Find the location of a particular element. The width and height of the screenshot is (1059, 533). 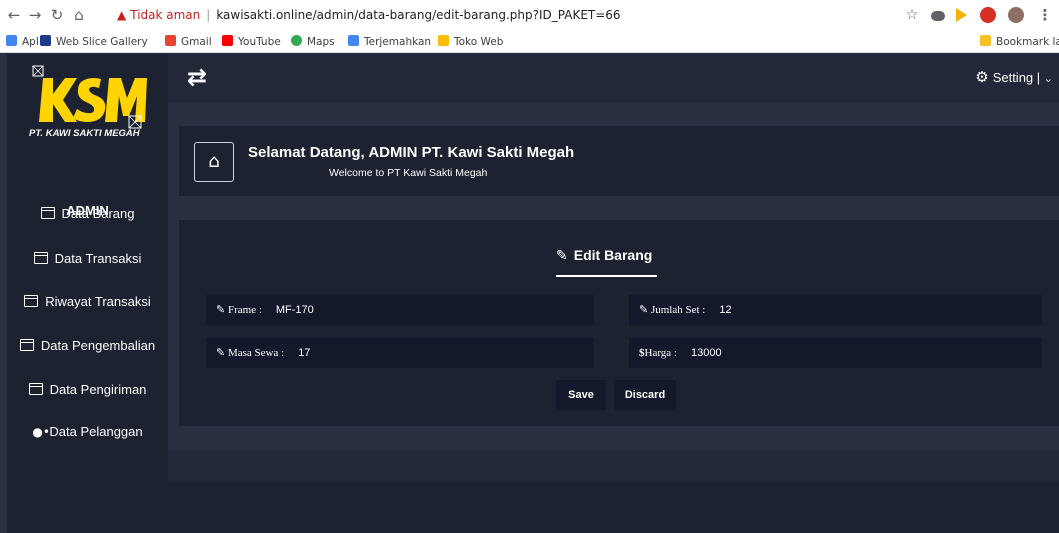

sidebar-item-label: Data Pelanggan is located at coordinates (96, 431).